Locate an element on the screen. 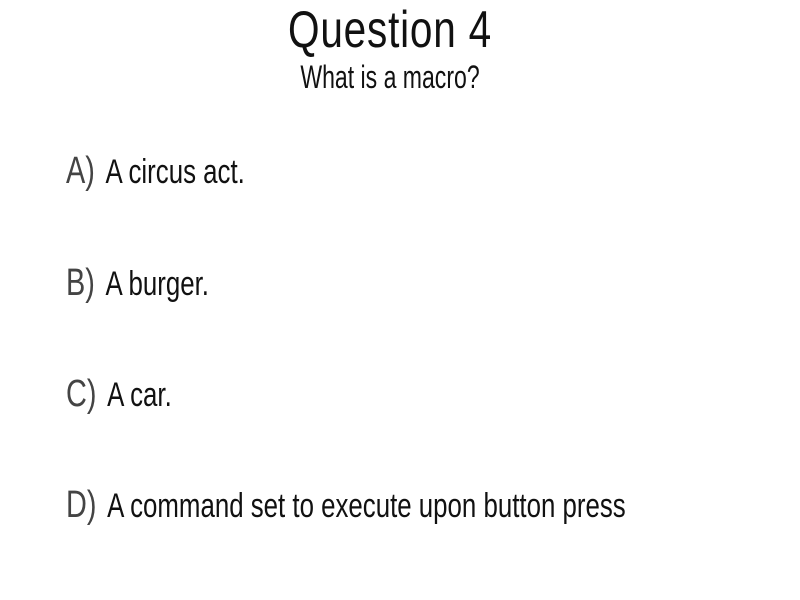 The image size is (800, 600). option-letter: A) is located at coordinates (80, 171).